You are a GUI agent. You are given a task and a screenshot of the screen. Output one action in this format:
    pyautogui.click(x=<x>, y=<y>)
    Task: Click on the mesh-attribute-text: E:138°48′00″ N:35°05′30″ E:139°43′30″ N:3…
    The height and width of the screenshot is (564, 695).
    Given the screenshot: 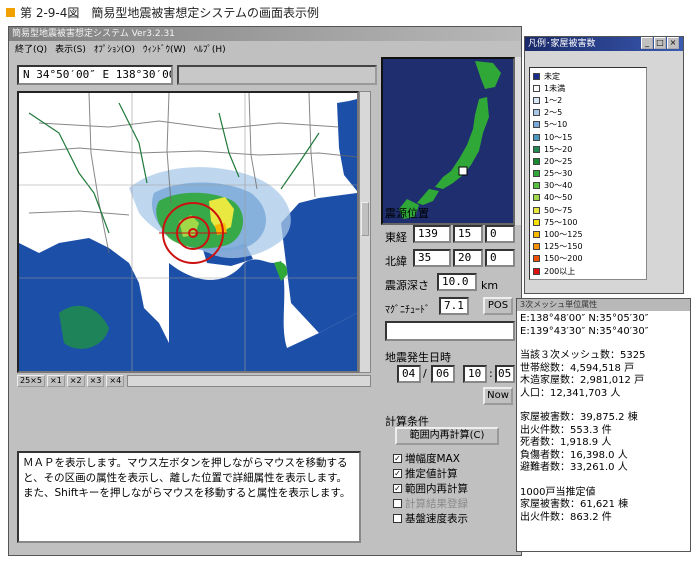 What is the action you would take?
    pyautogui.click(x=603, y=418)
    